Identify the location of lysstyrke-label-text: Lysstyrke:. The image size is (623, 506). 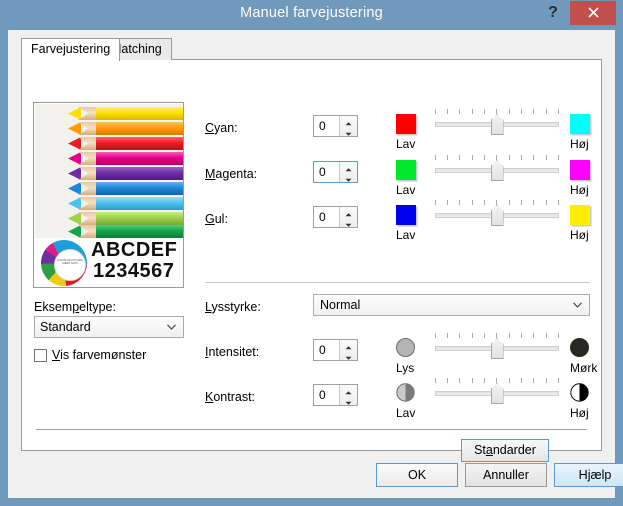
(233, 307).